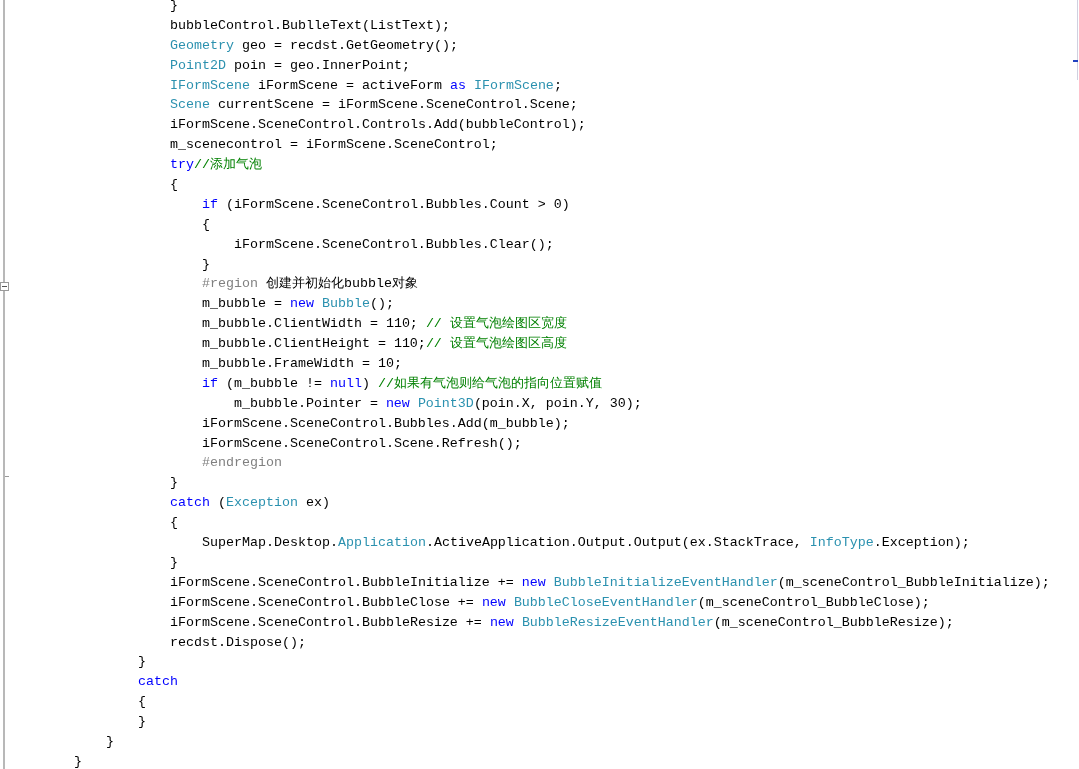 The height and width of the screenshot is (769, 1079). What do you see at coordinates (157, 682) in the screenshot?
I see `code-line: catch` at bounding box center [157, 682].